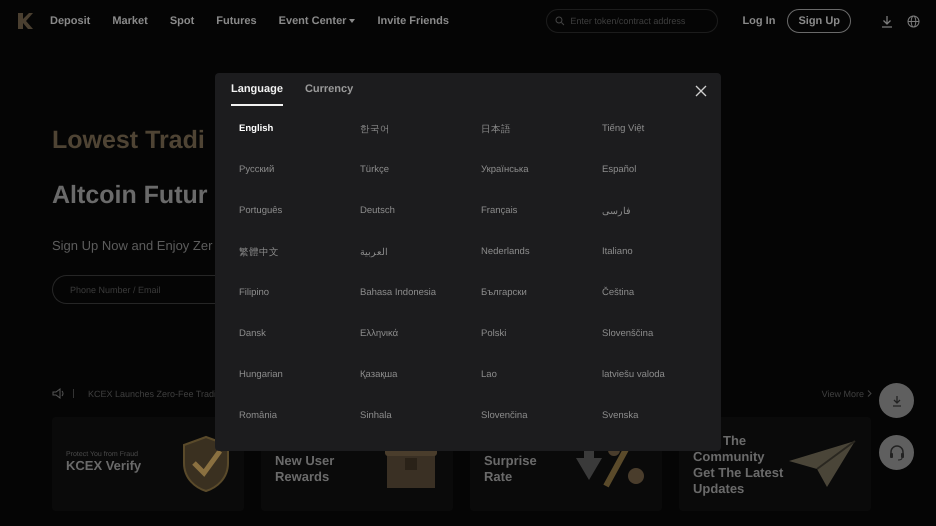  I want to click on language-option: Dansk, so click(252, 333).